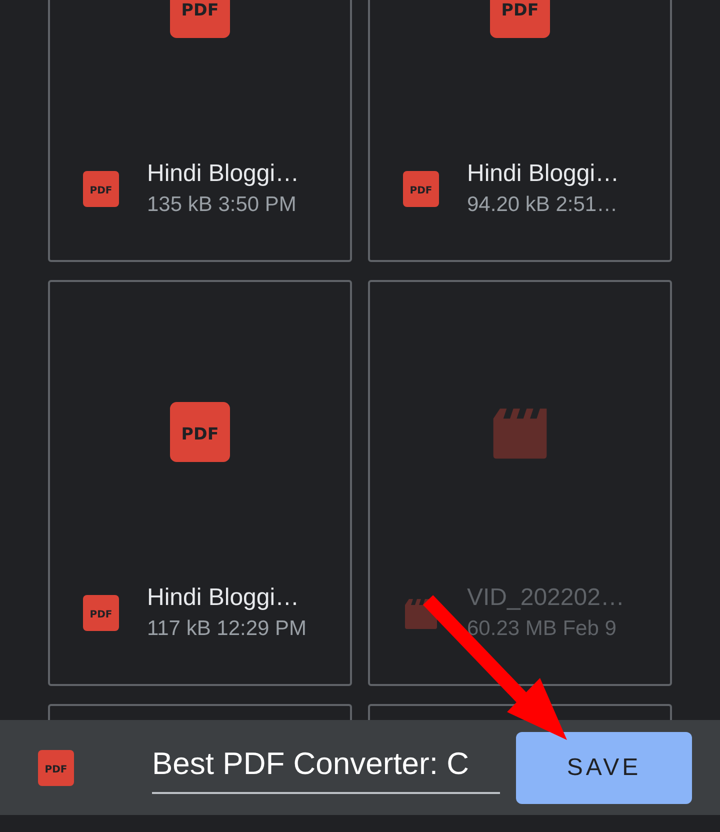 The image size is (720, 832). Describe the element at coordinates (227, 629) in the screenshot. I see `file-details: 117 kB 12:29 PM` at that location.